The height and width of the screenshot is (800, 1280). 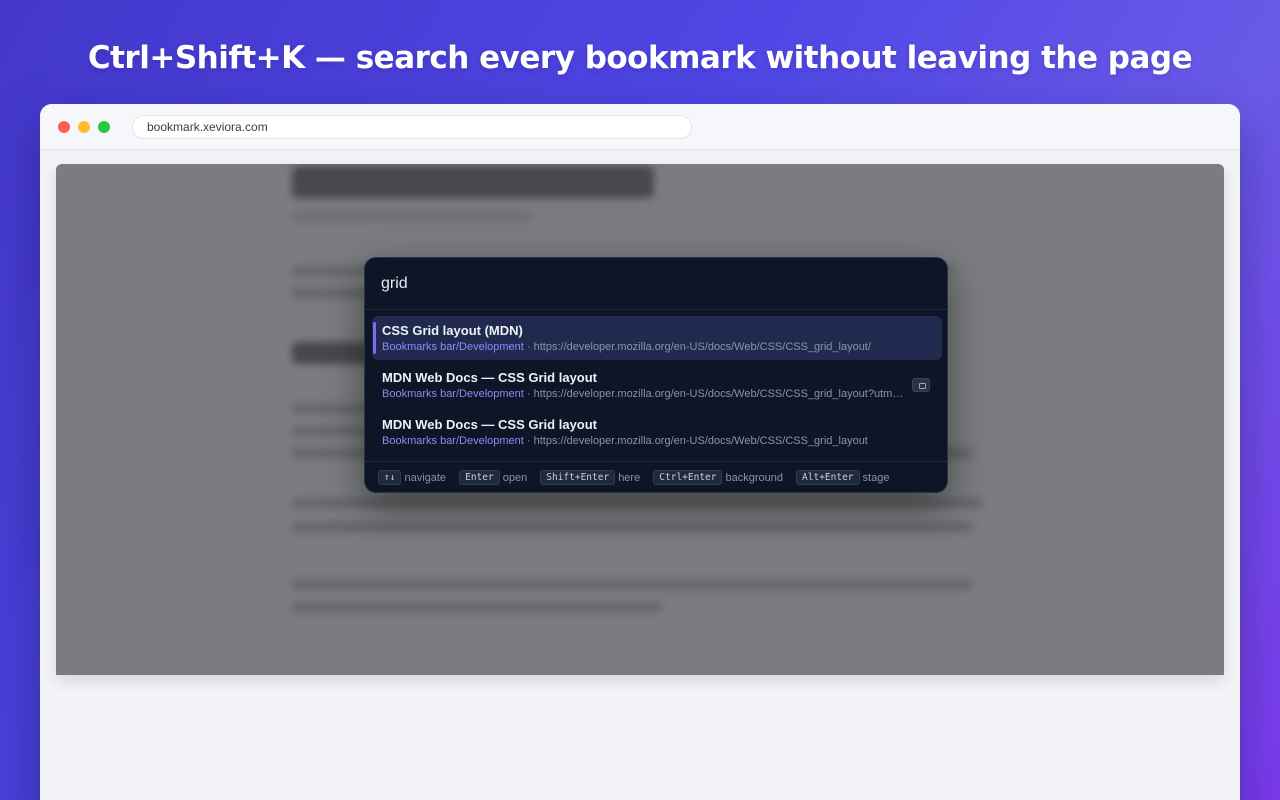 I want to click on kbd-key: Ctrl+Enter, so click(x=688, y=477).